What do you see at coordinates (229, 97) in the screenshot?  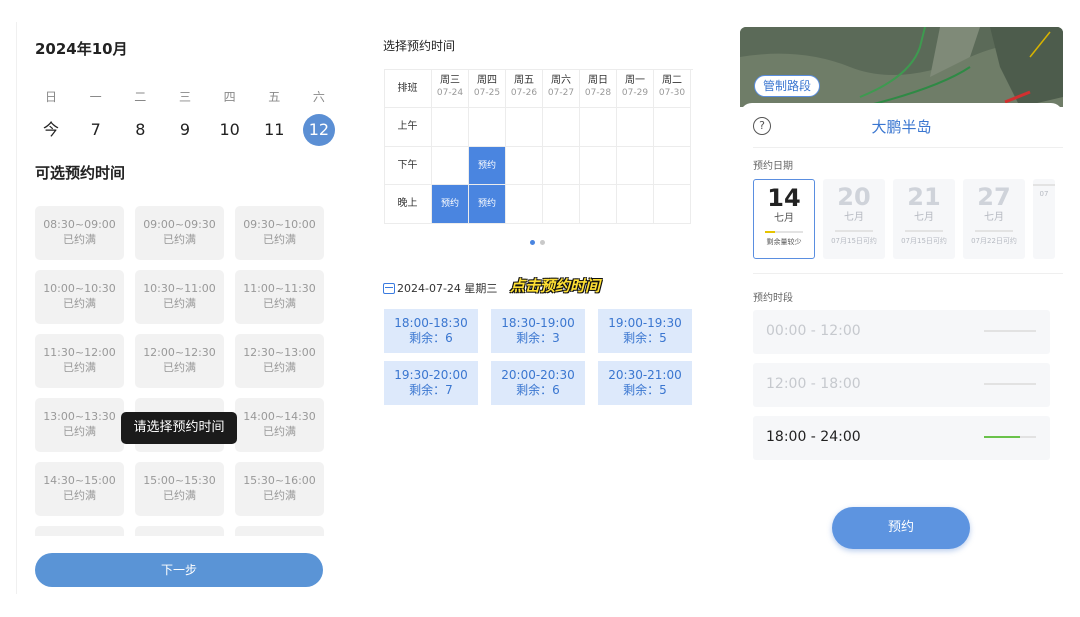 I see `weekday-label: 四` at bounding box center [229, 97].